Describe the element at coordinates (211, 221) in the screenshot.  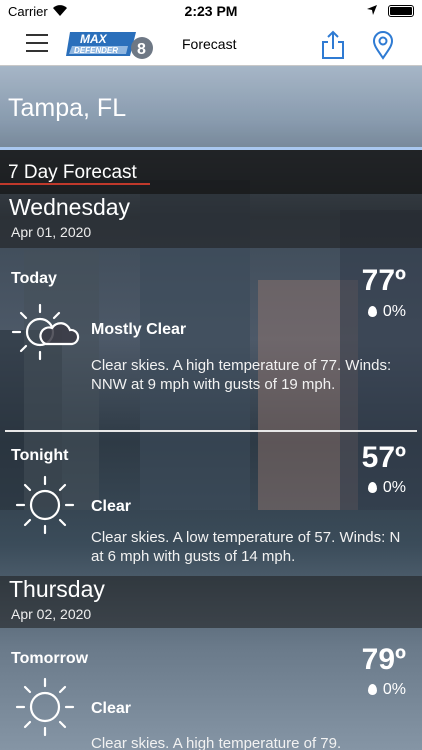
I see `day-header: Wednesday Apr 01, 2020` at that location.